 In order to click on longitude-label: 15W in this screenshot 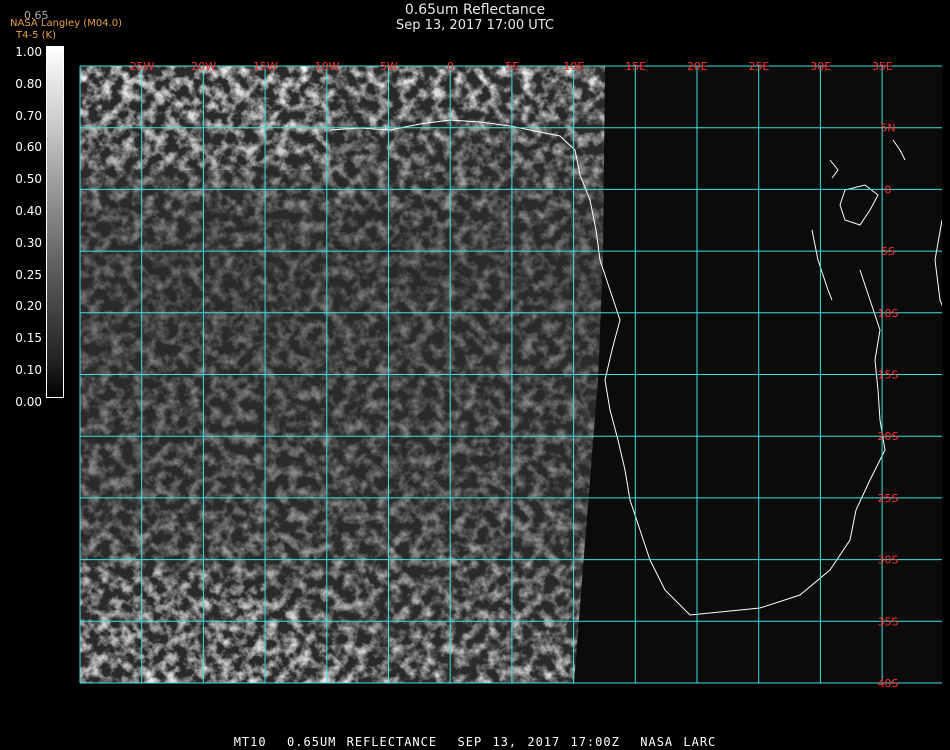, I will do `click(265, 66)`.